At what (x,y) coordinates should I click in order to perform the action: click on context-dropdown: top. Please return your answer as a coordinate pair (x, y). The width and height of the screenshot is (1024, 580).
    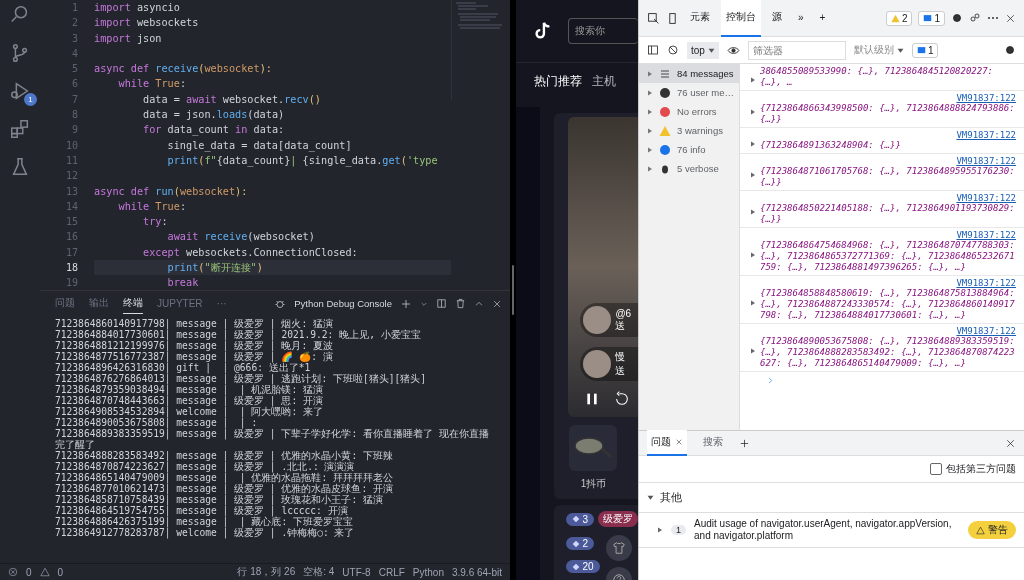
    Looking at the image, I should click on (703, 50).